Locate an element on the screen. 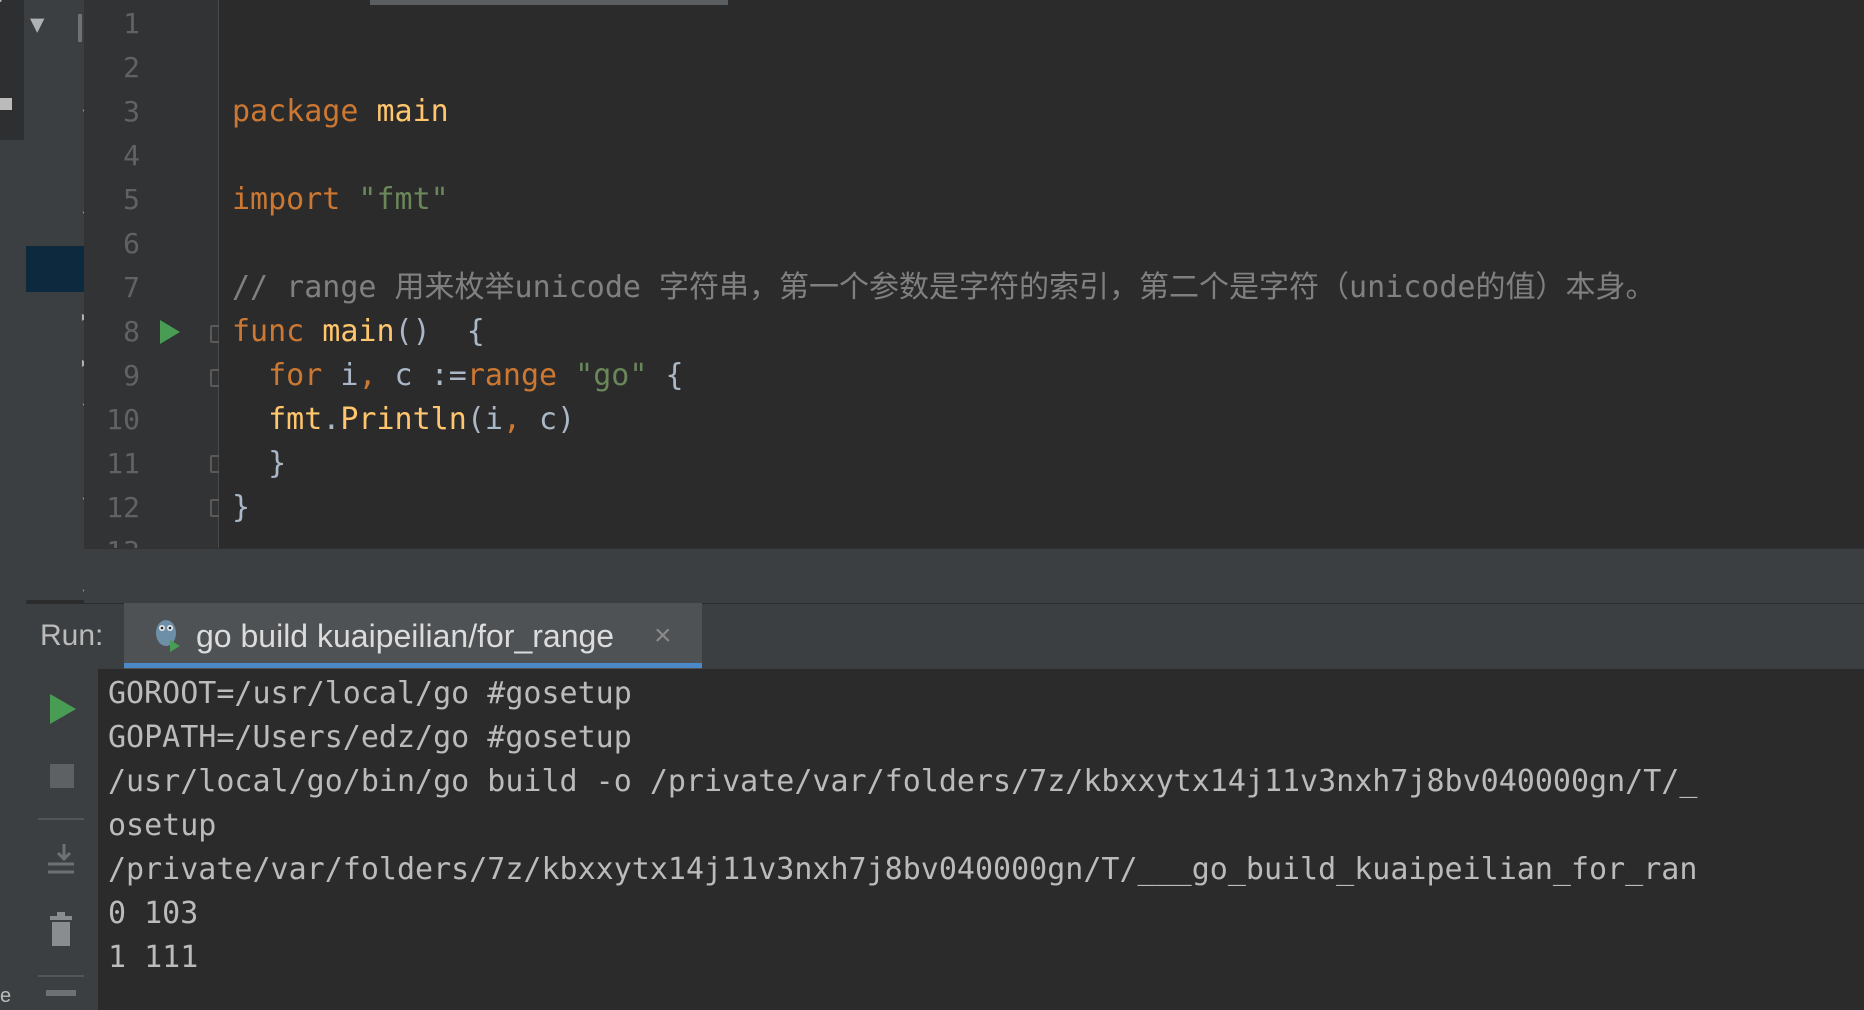  project-tree-selected-row is located at coordinates (55, 269).